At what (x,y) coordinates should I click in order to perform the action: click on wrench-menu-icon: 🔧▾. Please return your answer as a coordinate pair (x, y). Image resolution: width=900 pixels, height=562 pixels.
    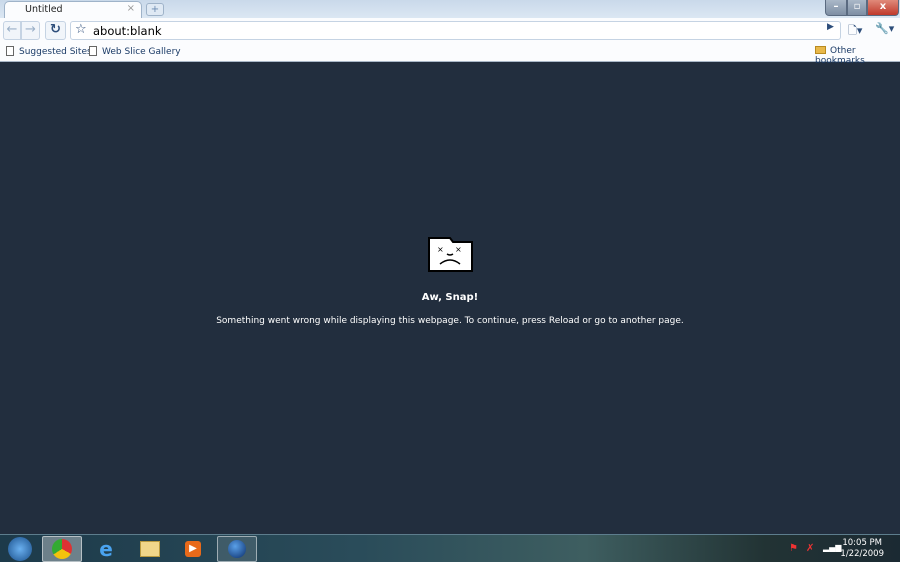
    Looking at the image, I should click on (884, 28).